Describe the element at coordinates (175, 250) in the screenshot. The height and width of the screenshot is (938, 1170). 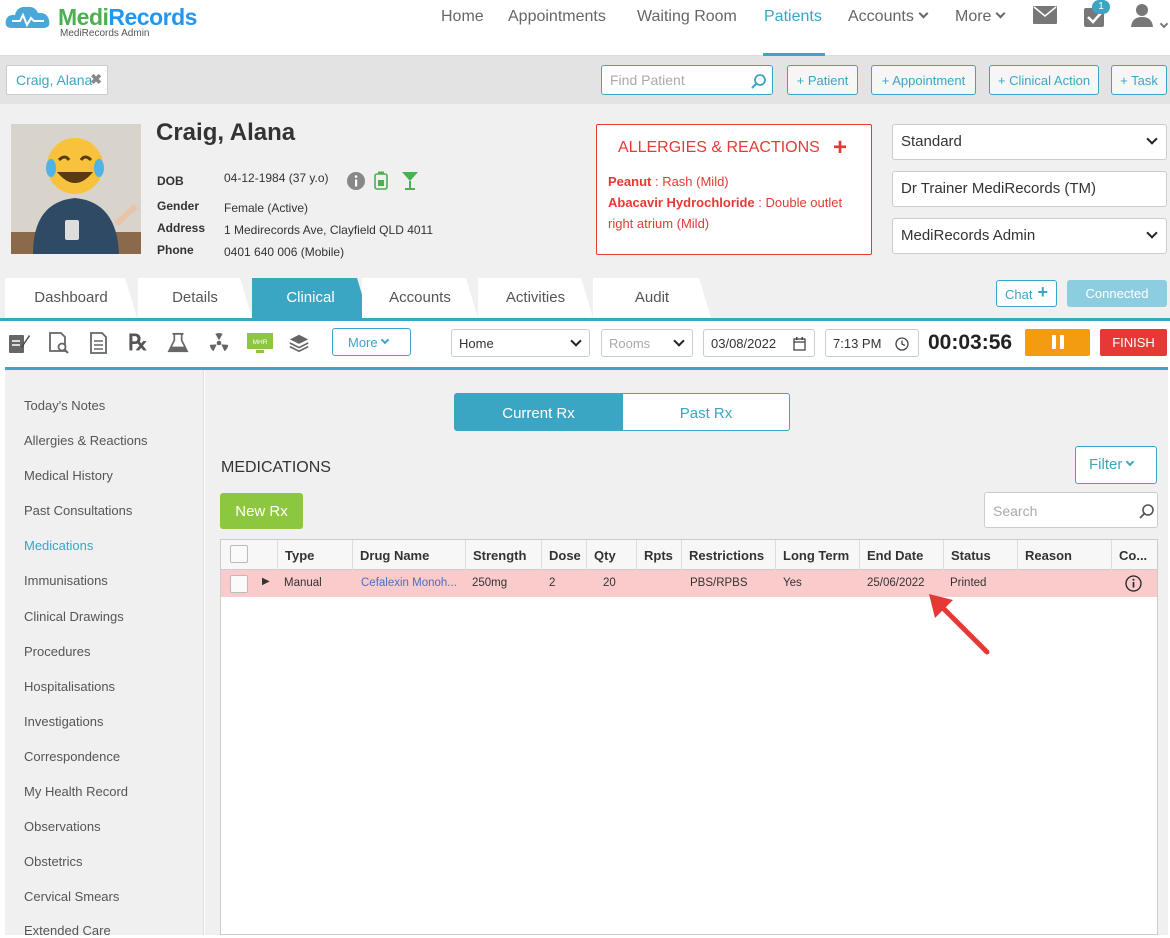
I see `phone-label: Phone` at that location.